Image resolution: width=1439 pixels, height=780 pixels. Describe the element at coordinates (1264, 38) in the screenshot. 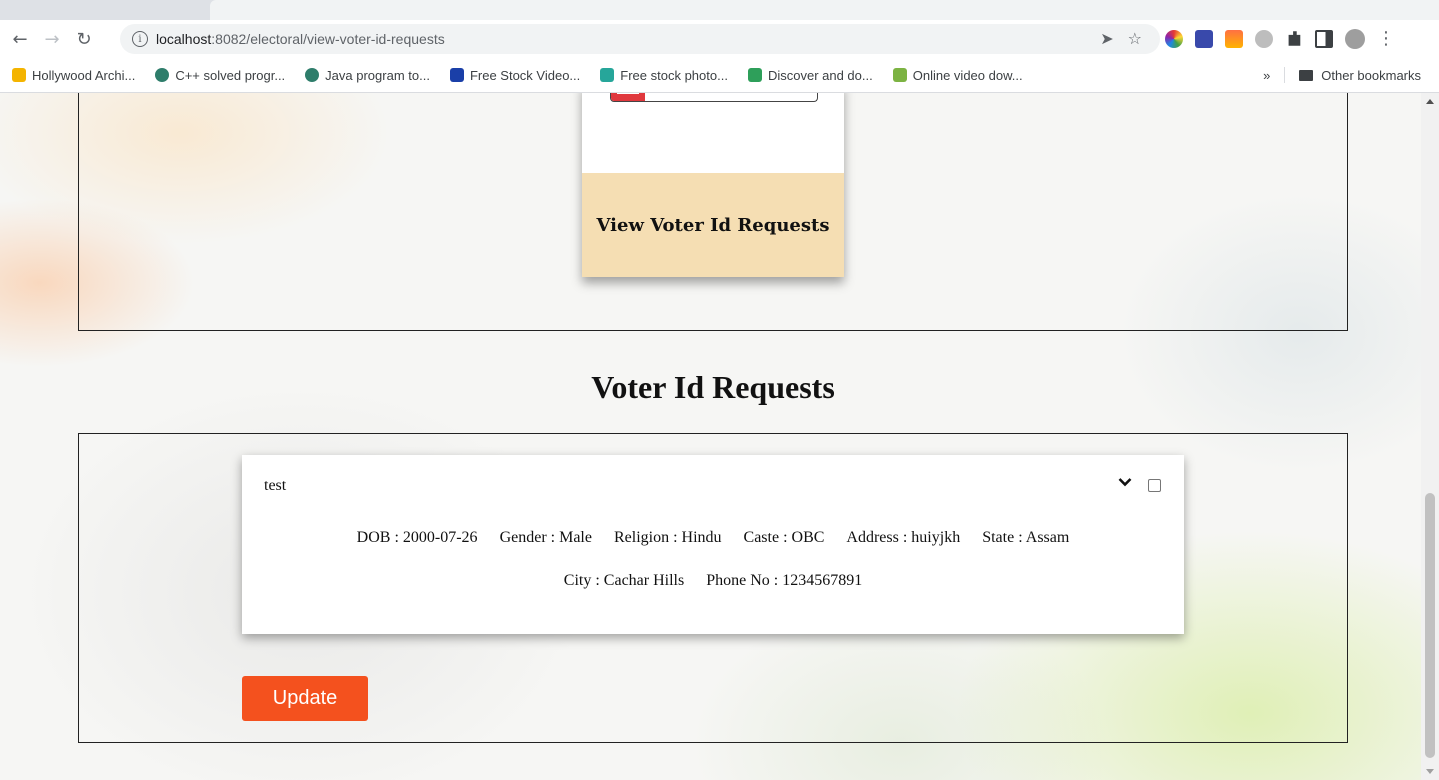

I see `k-extension-icon` at that location.